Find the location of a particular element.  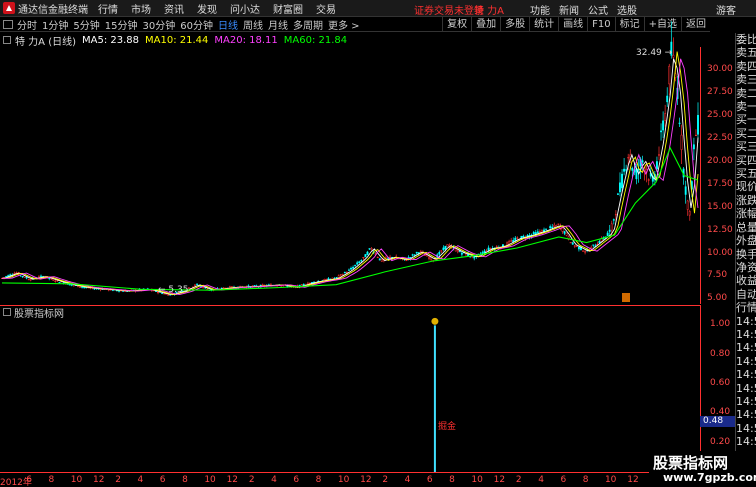

panel-label-15: 外盘 is located at coordinates (746, 241).